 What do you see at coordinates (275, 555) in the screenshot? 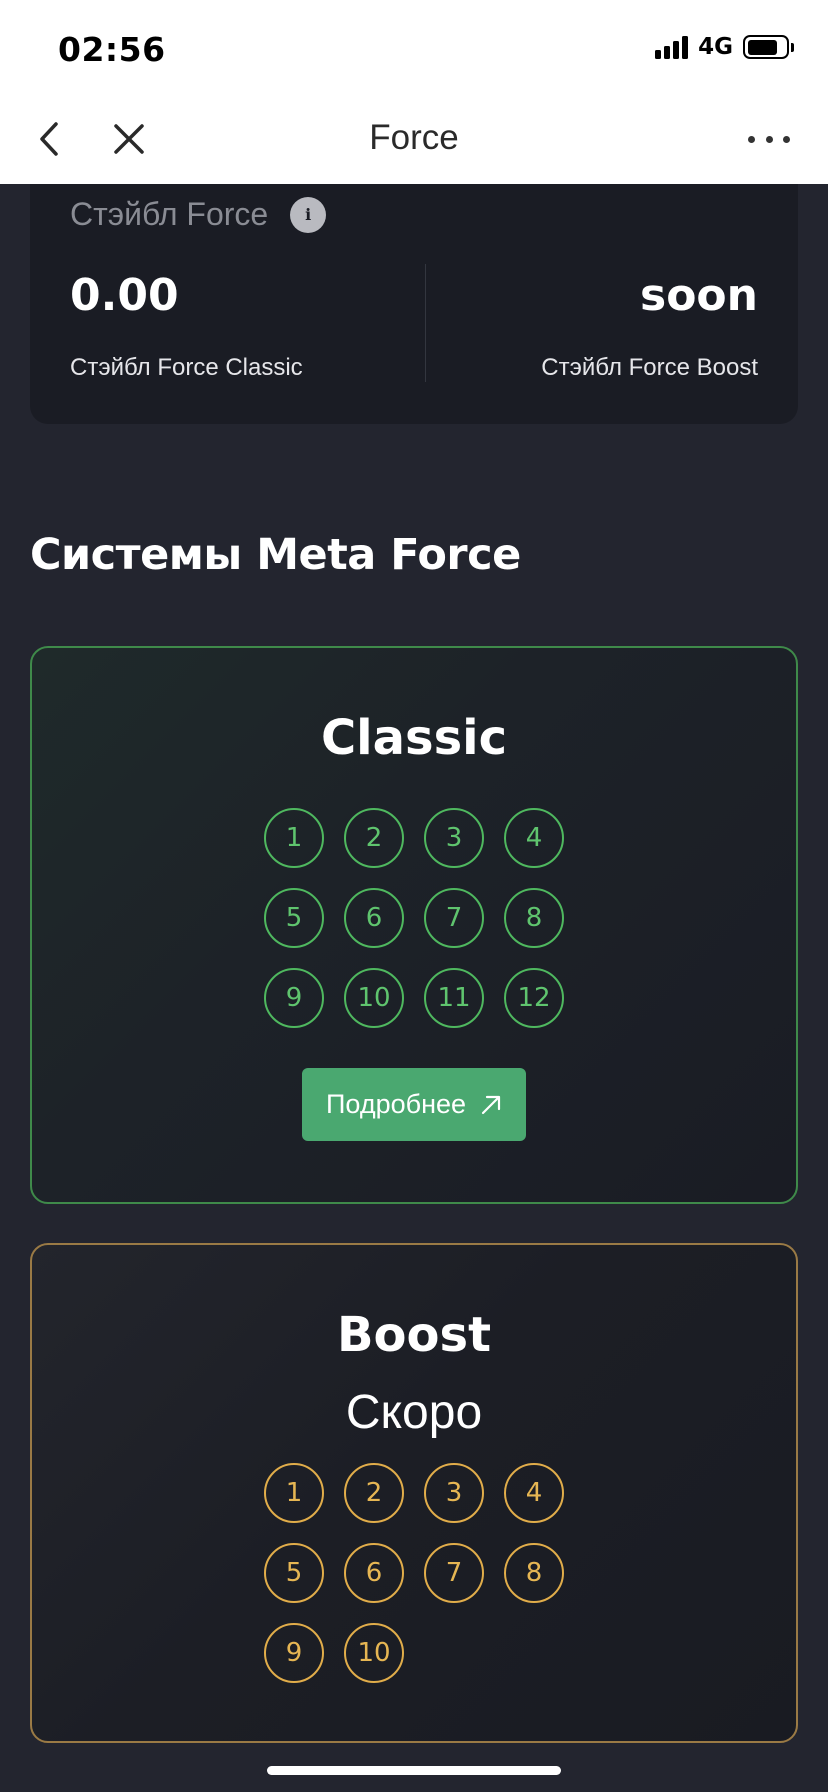
I see `section-title: Системы Meta Force` at bounding box center [275, 555].